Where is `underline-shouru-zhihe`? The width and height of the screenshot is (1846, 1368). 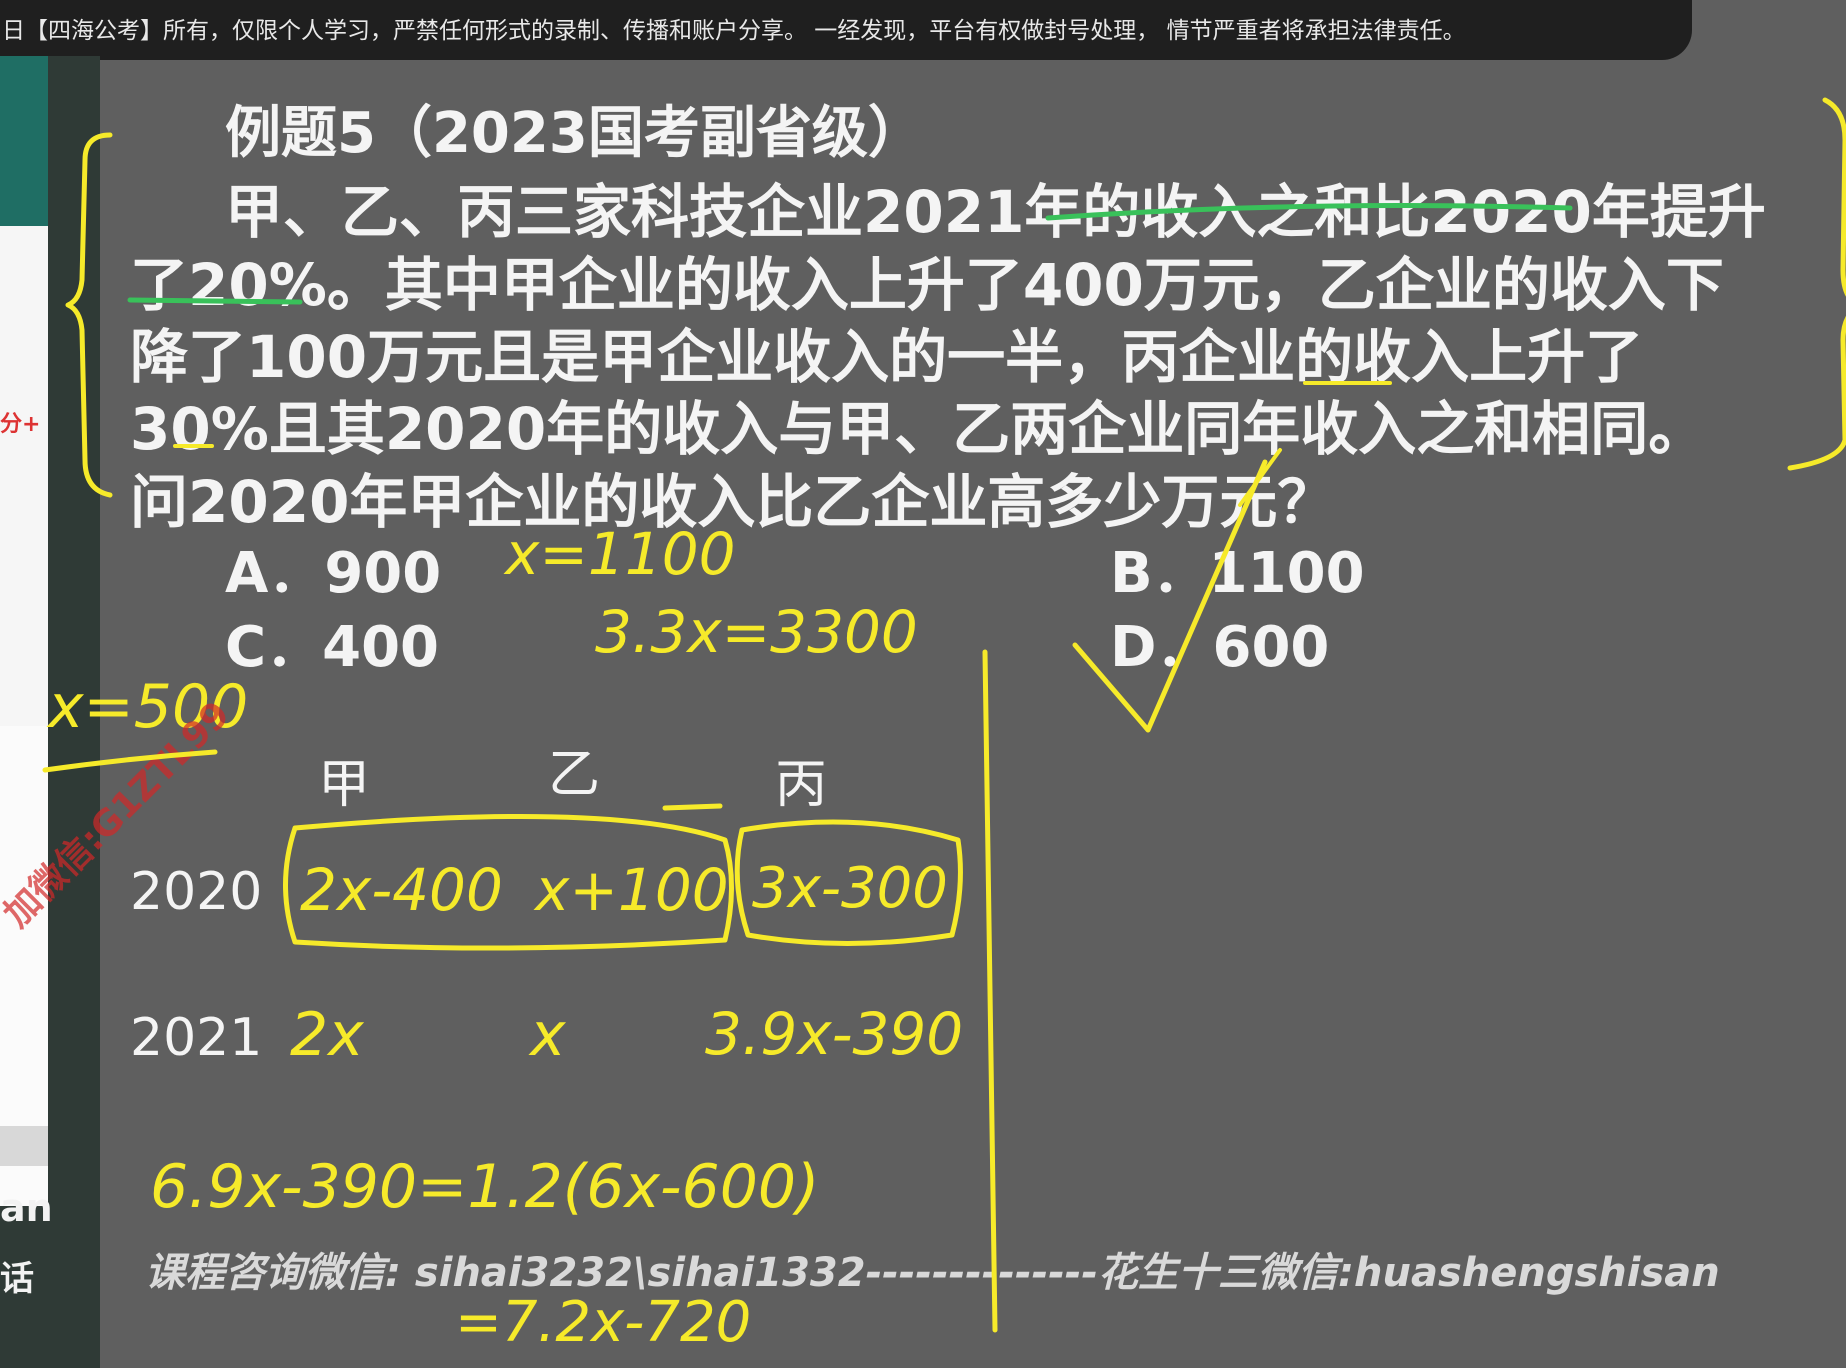 underline-shouru-zhihe is located at coordinates (1309, 212).